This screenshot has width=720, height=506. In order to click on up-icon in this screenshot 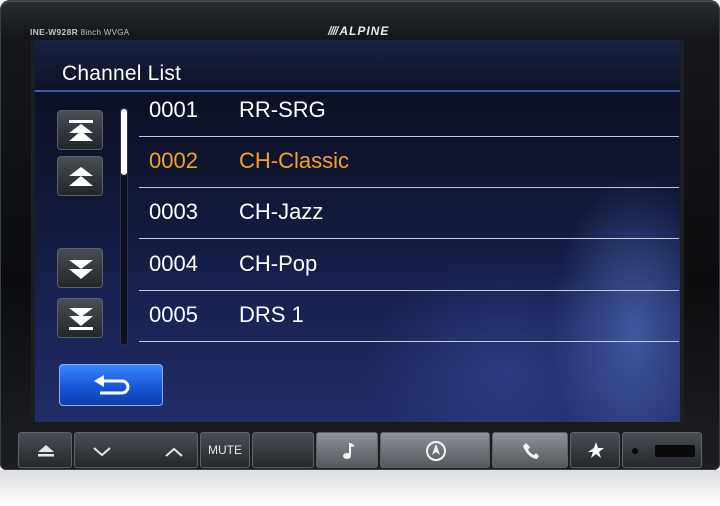, I will do `click(81, 176)`.